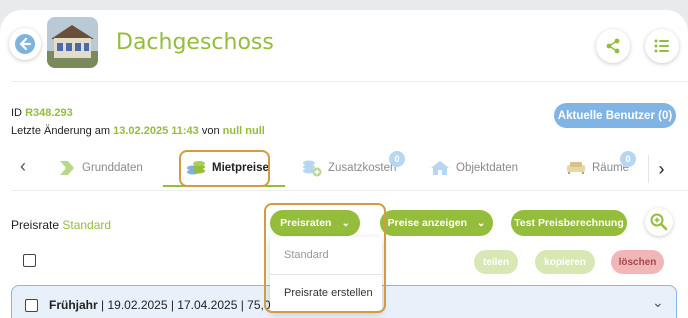 The height and width of the screenshot is (318, 688). I want to click on preise-anzeigen-button: Preise anzeigen ⌄, so click(436, 223).